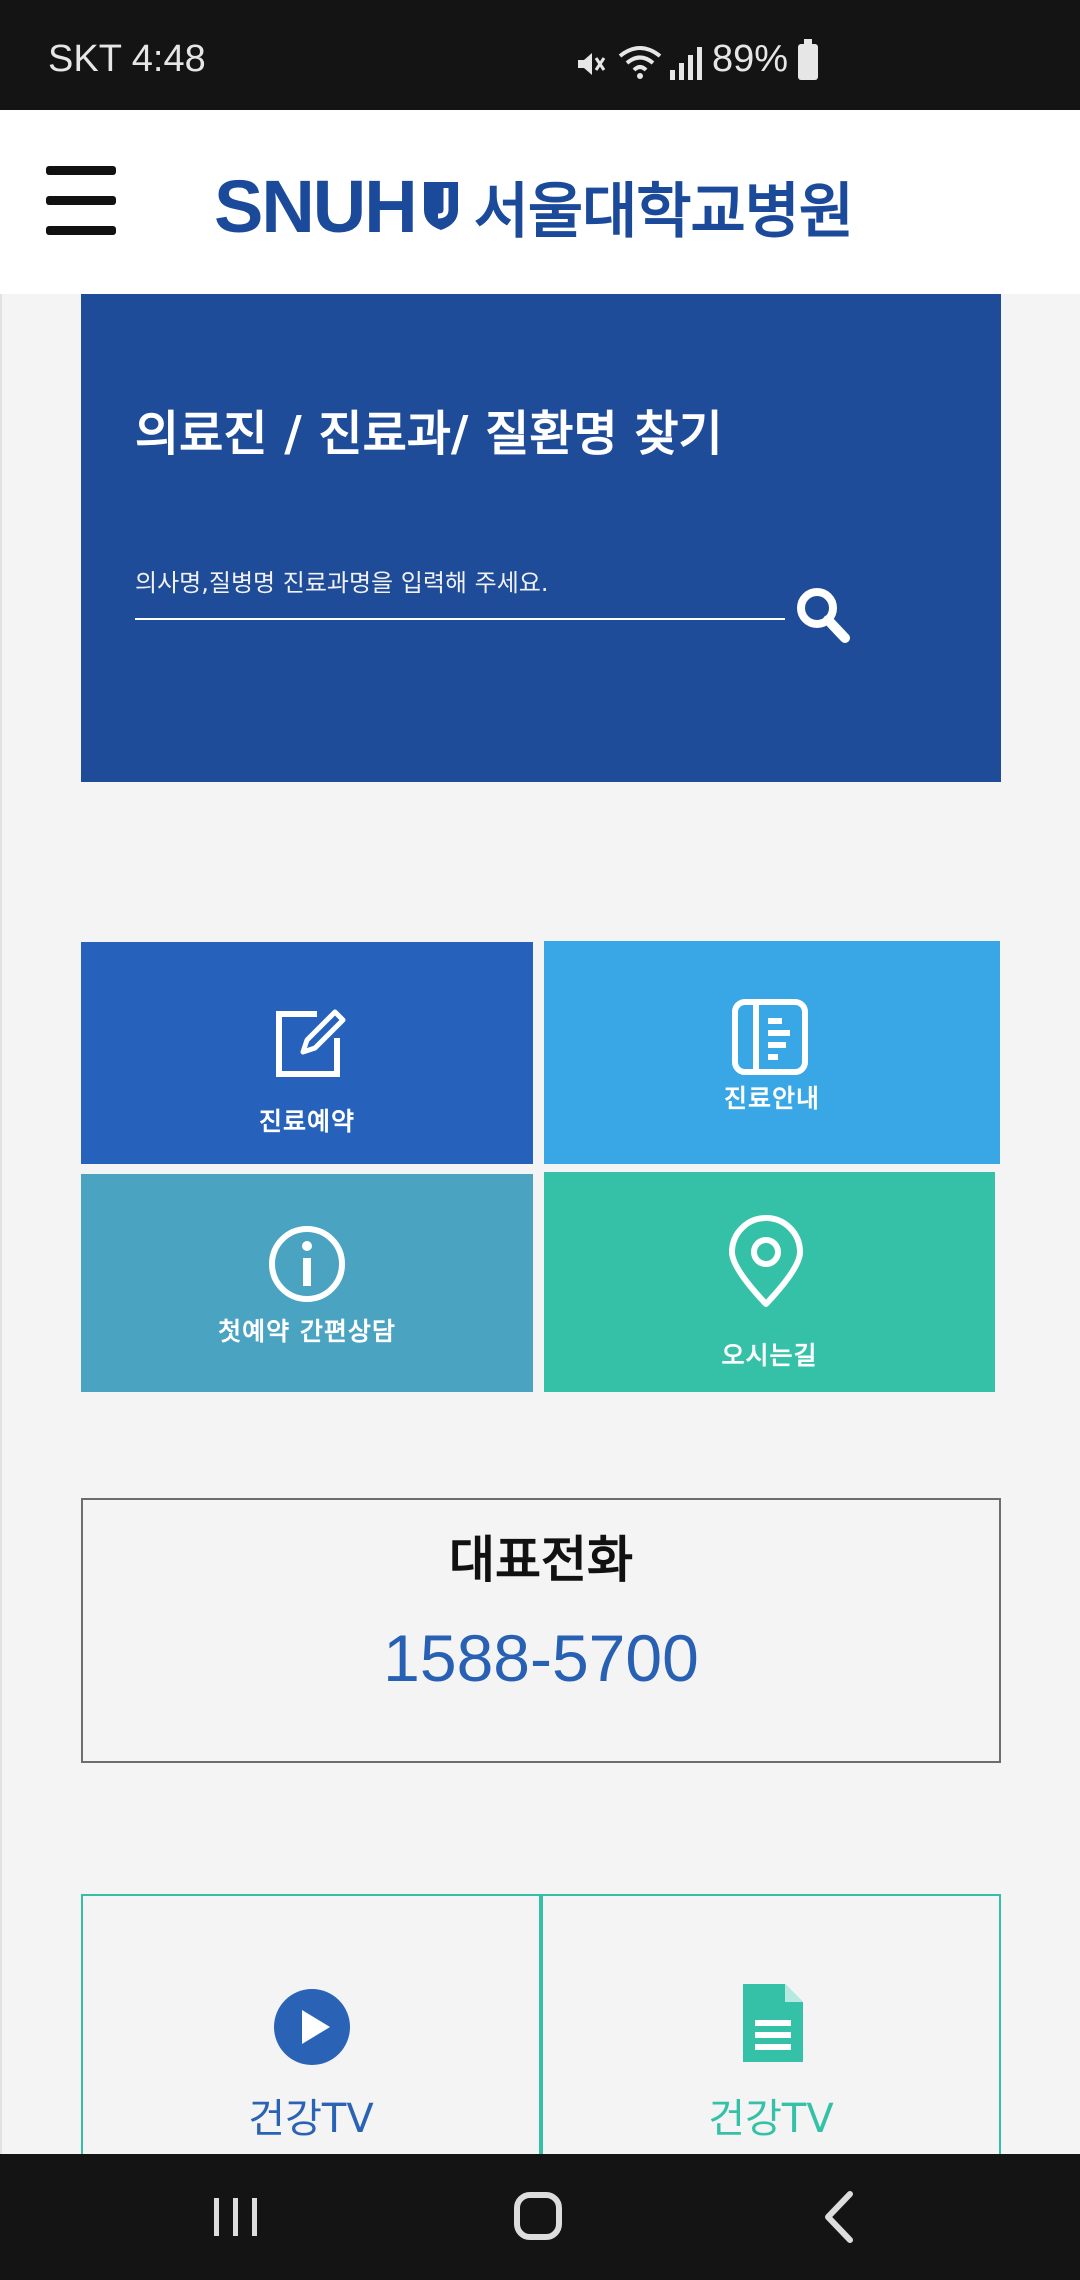  Describe the element at coordinates (440, 206) in the screenshot. I see `shield-icon` at that location.